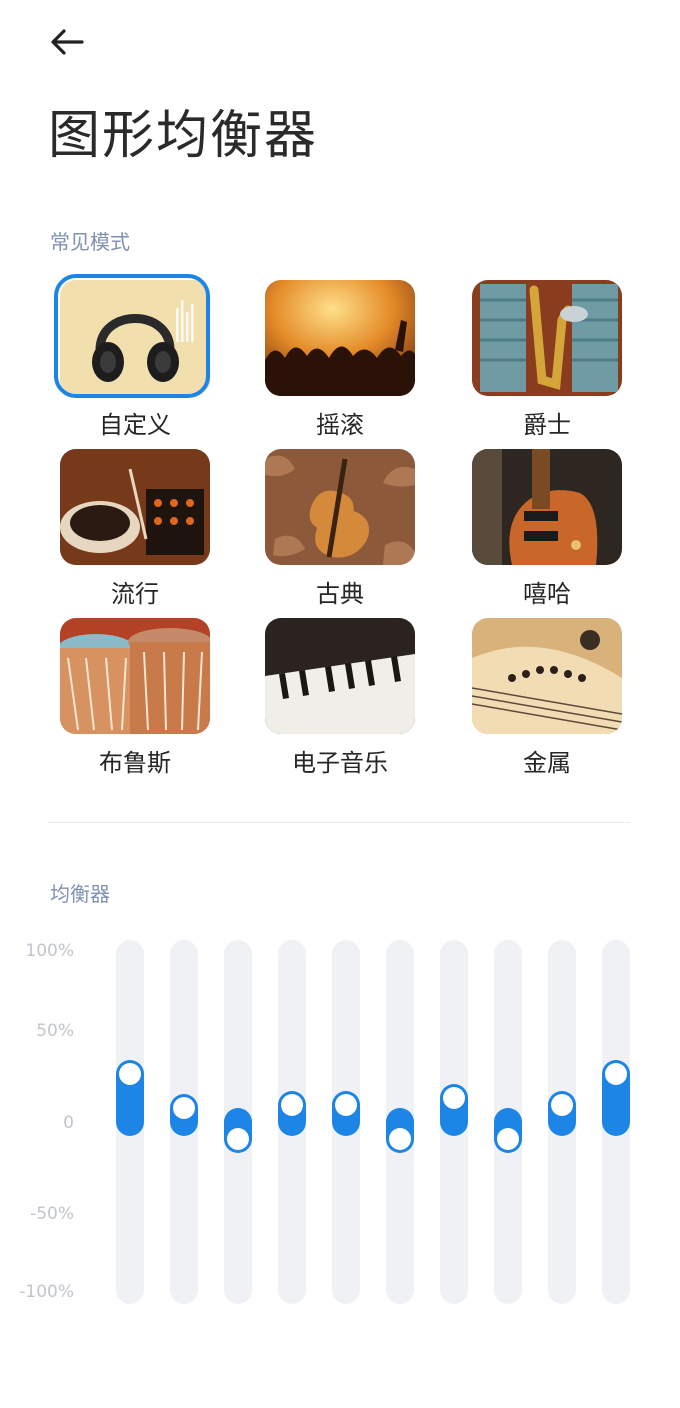 Image resolution: width=680 pixels, height=1408 pixels. What do you see at coordinates (68, 1123) in the screenshot?
I see `y-axis-label: 0` at bounding box center [68, 1123].